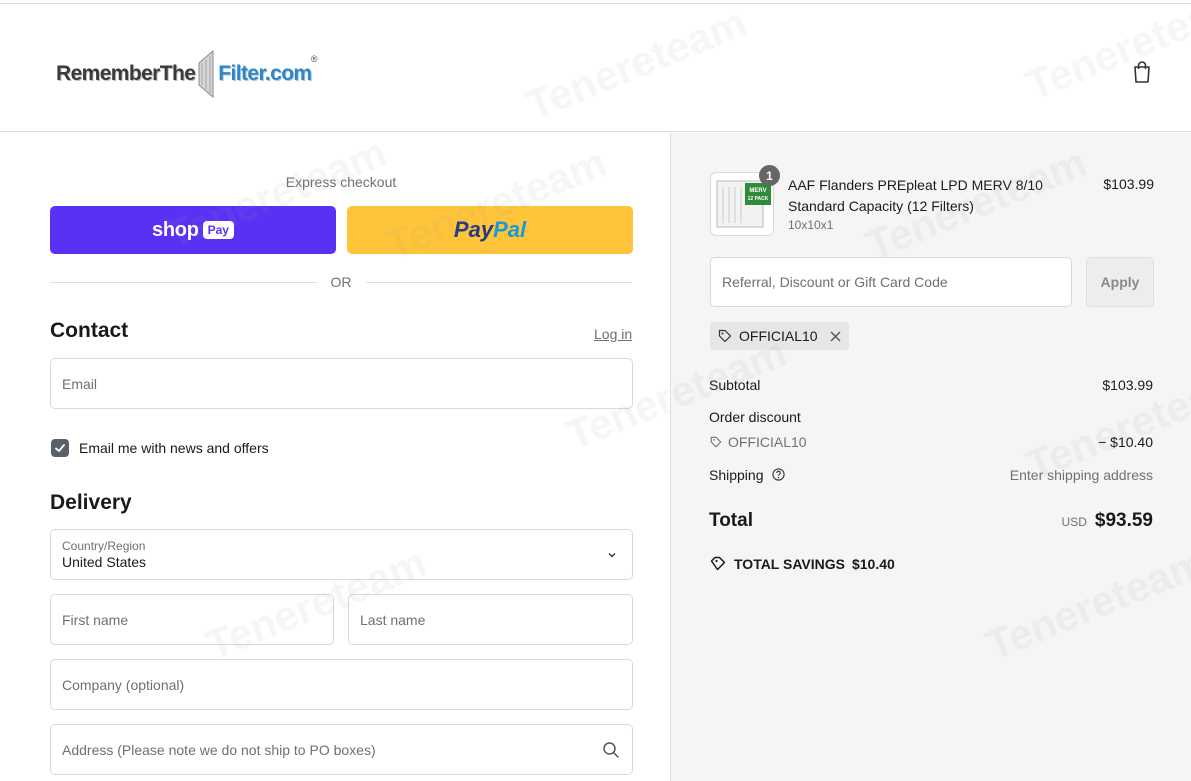  I want to click on chevron-down-icon, so click(612, 555).